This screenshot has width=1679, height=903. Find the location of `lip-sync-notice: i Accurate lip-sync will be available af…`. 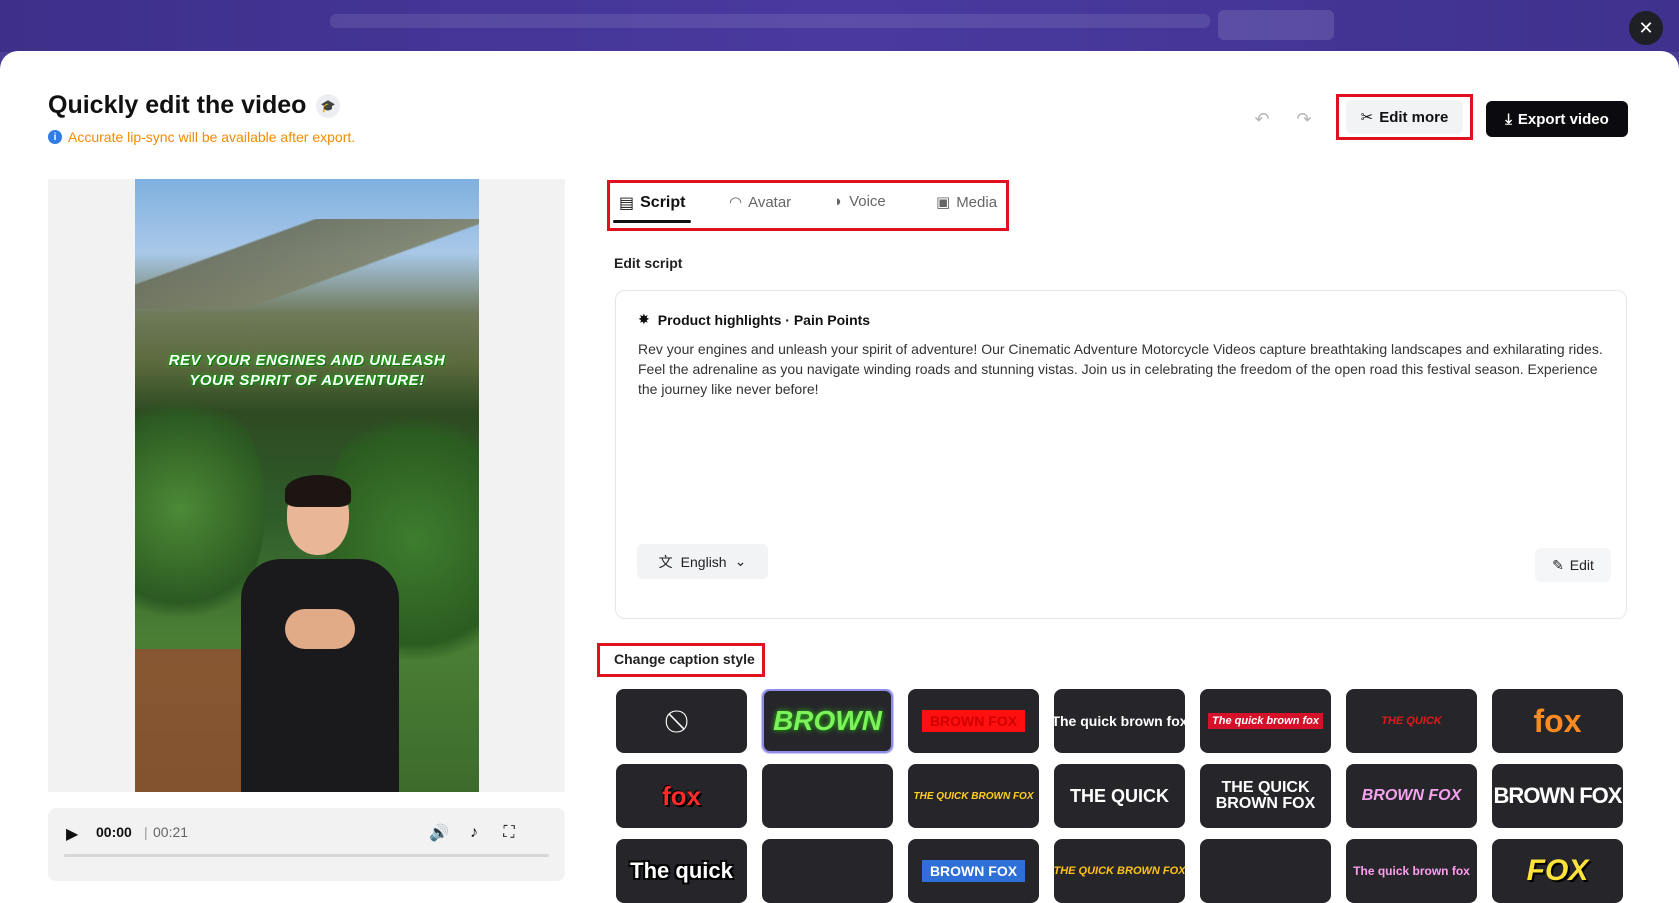

lip-sync-notice: i Accurate lip-sync will be available af… is located at coordinates (201, 137).